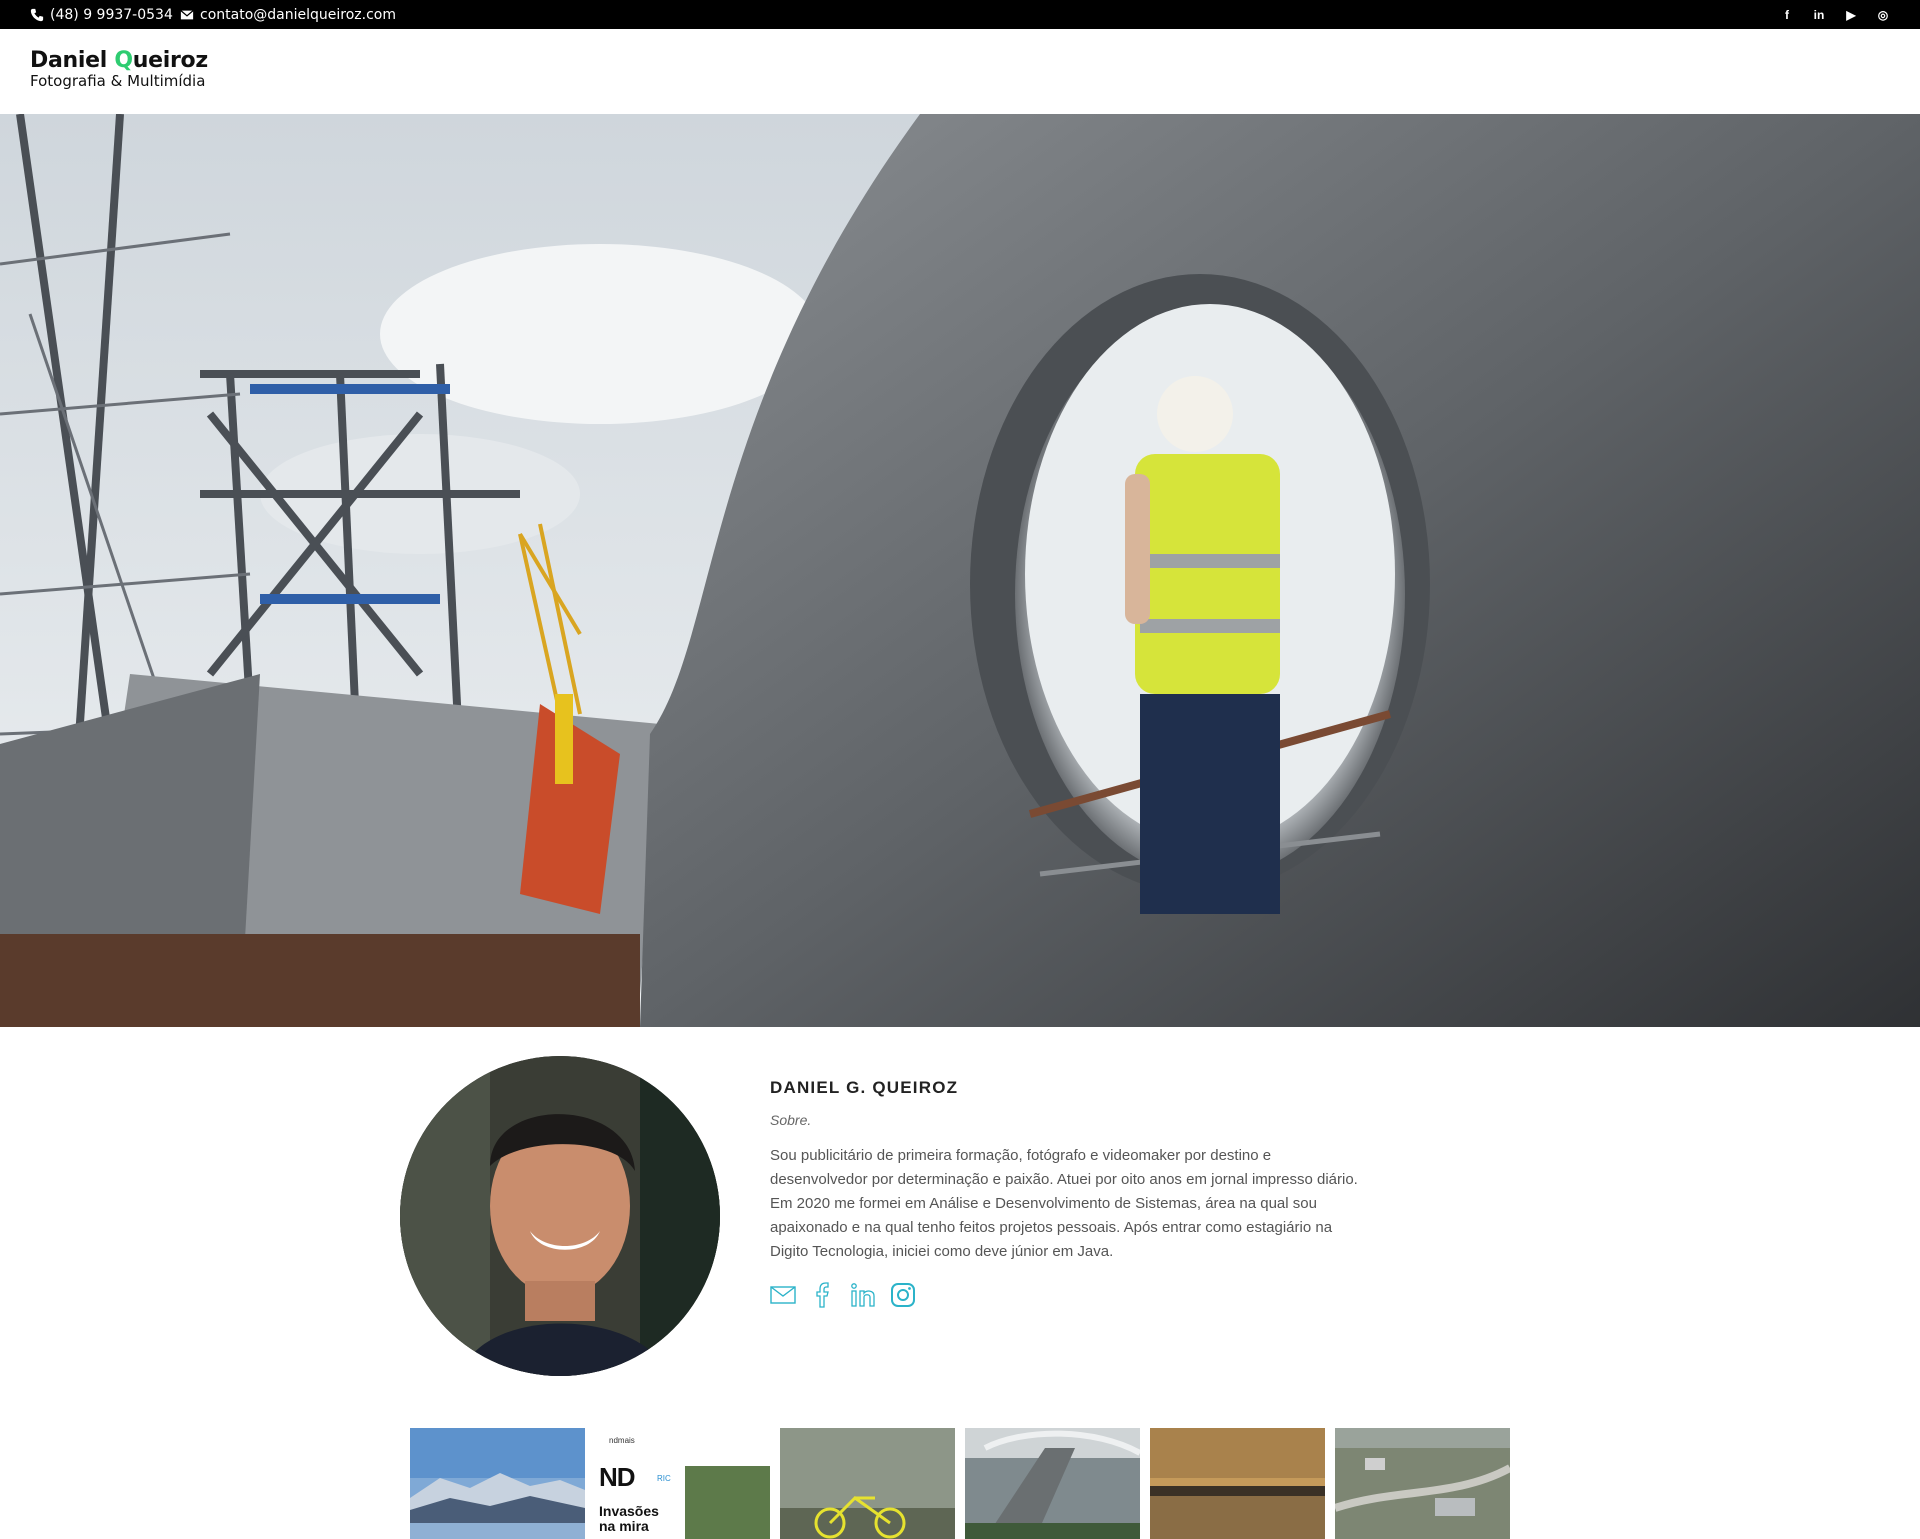 This screenshot has height=1539, width=1920. I want to click on profile-portrait, so click(560, 1216).